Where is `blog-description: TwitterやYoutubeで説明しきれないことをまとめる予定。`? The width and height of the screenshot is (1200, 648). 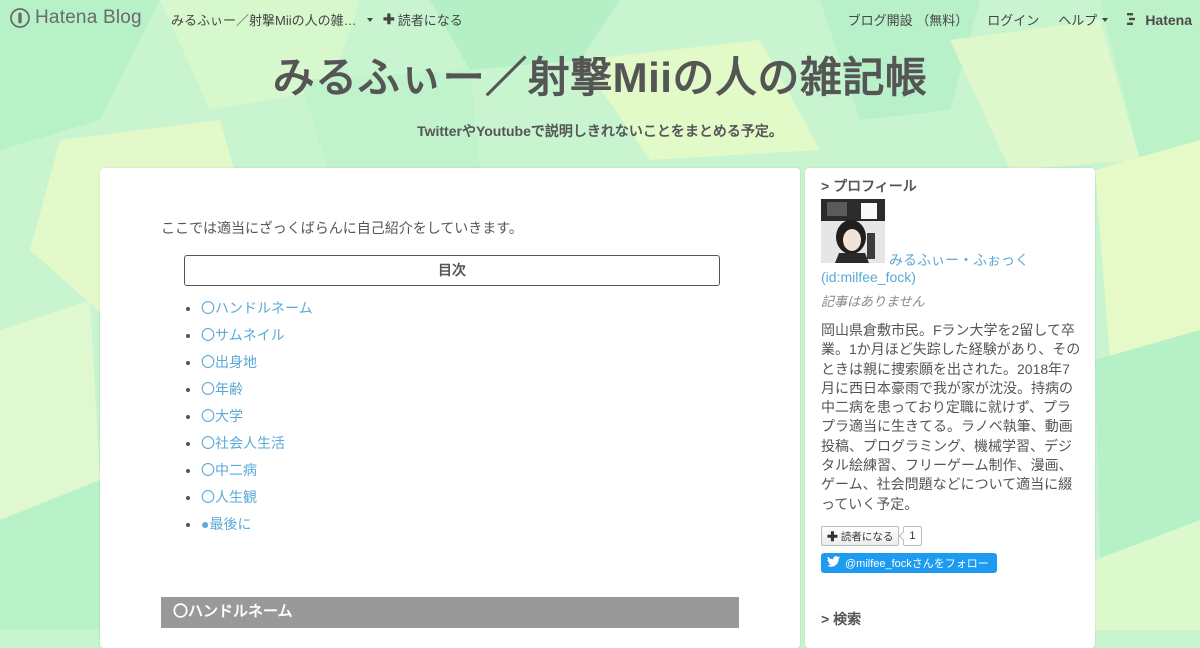
blog-description: TwitterやYoutubeで説明しきれないことをまとめる予定。 is located at coordinates (600, 131).